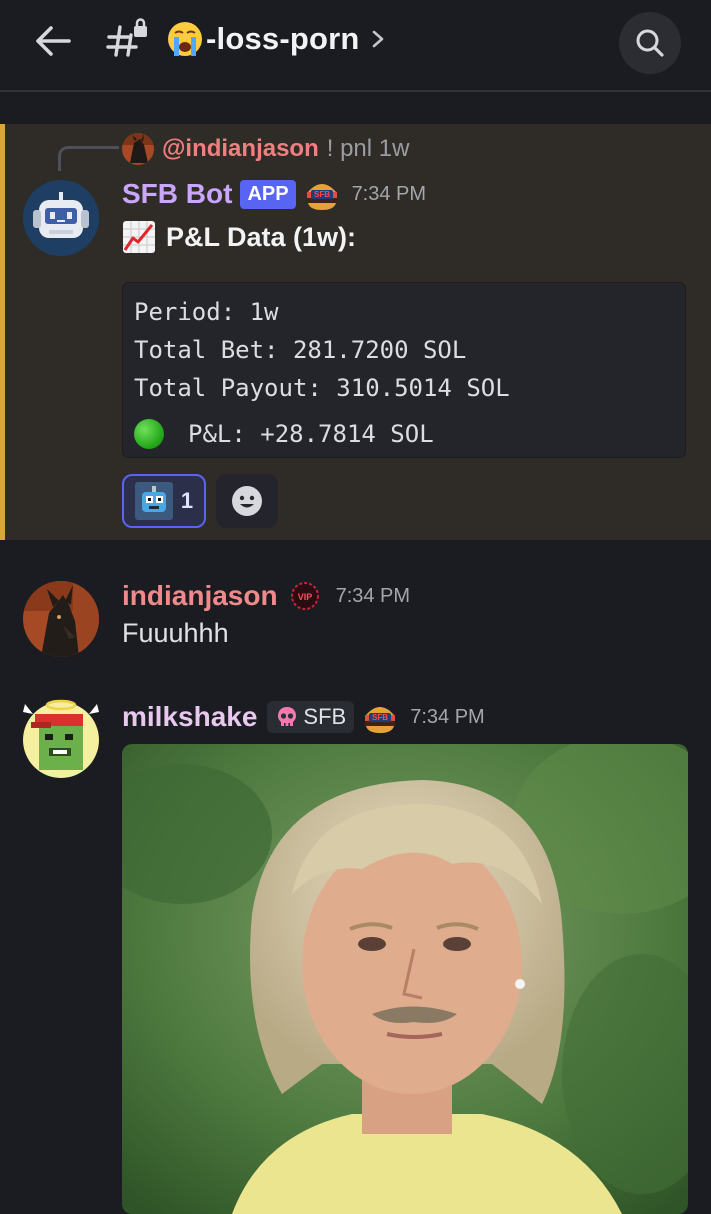 The height and width of the screenshot is (1214, 711). Describe the element at coordinates (268, 194) in the screenshot. I see `app-badge: APP` at that location.